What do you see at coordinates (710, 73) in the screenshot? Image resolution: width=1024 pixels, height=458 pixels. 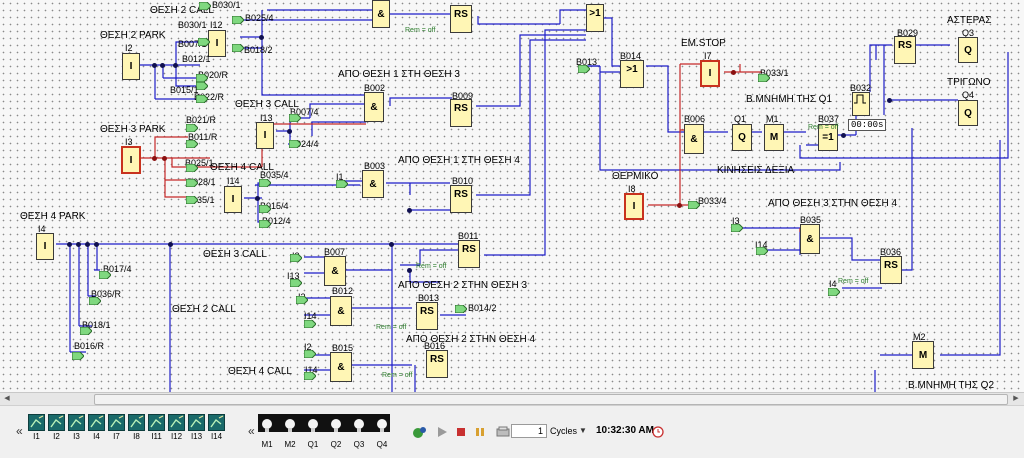 I see `input-block-i7: I` at bounding box center [710, 73].